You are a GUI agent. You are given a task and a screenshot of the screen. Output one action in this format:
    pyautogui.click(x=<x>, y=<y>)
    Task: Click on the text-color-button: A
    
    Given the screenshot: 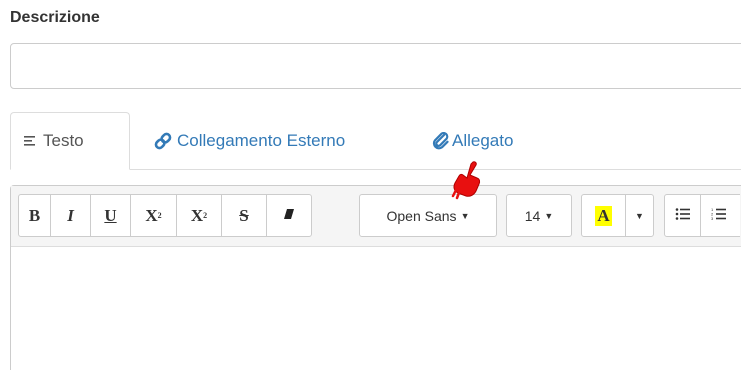 What is the action you would take?
    pyautogui.click(x=603, y=215)
    